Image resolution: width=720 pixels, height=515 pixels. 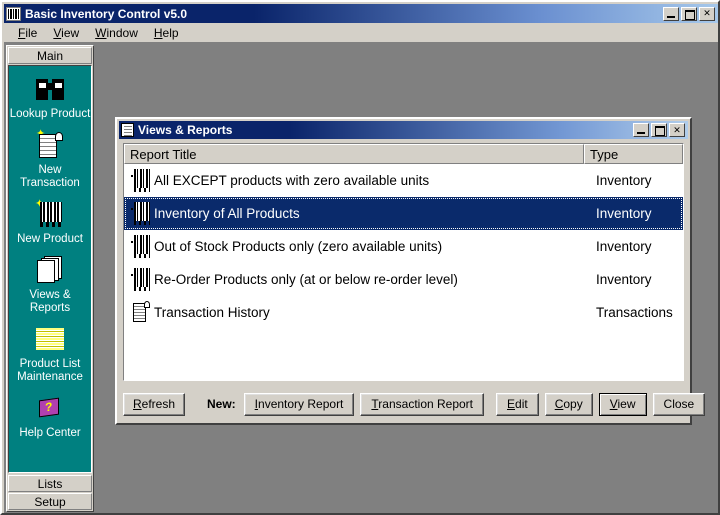 I want to click on report-title: Inventory of All Products, so click(x=227, y=213).